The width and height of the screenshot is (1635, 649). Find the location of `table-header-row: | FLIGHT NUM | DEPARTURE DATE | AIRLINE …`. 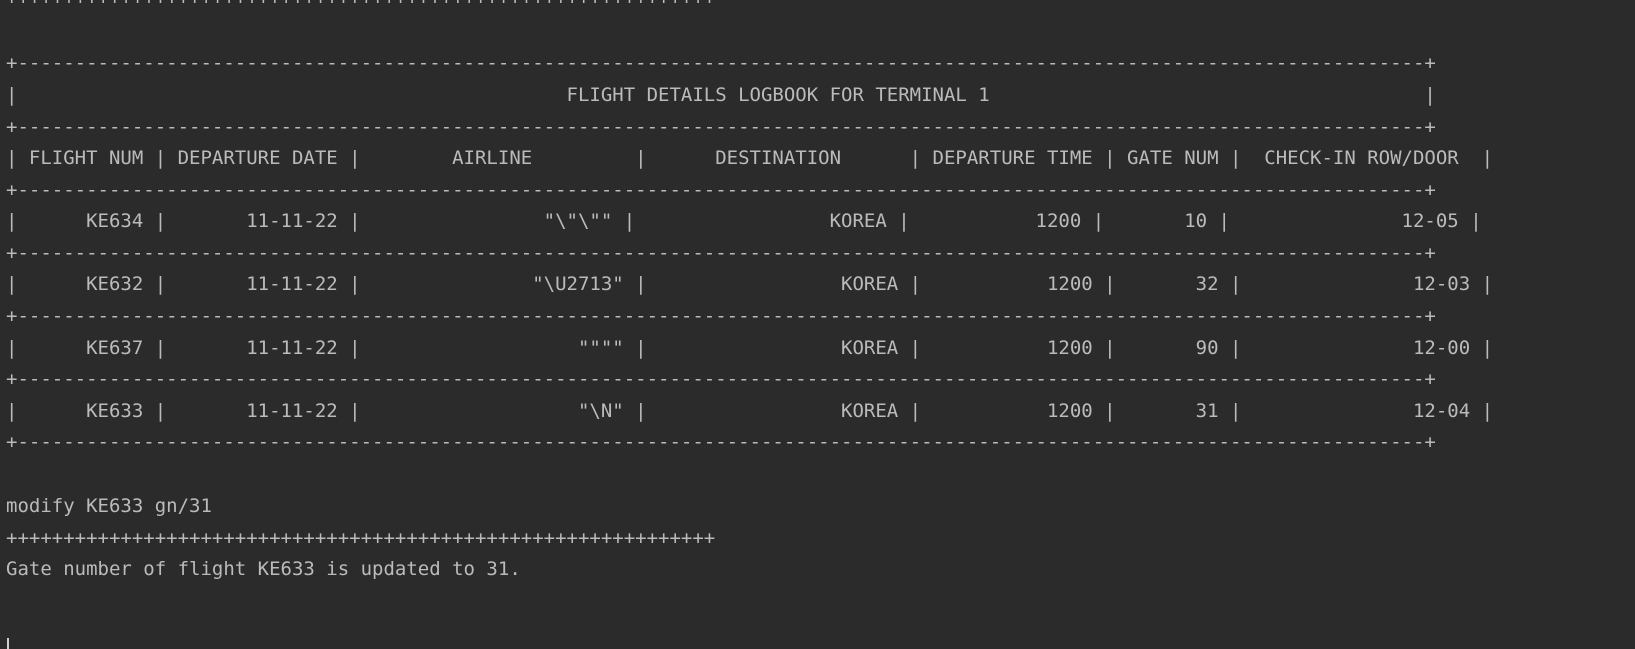

table-header-row: | FLIGHT NUM | DEPARTURE DATE | AIRLINE … is located at coordinates (750, 158).